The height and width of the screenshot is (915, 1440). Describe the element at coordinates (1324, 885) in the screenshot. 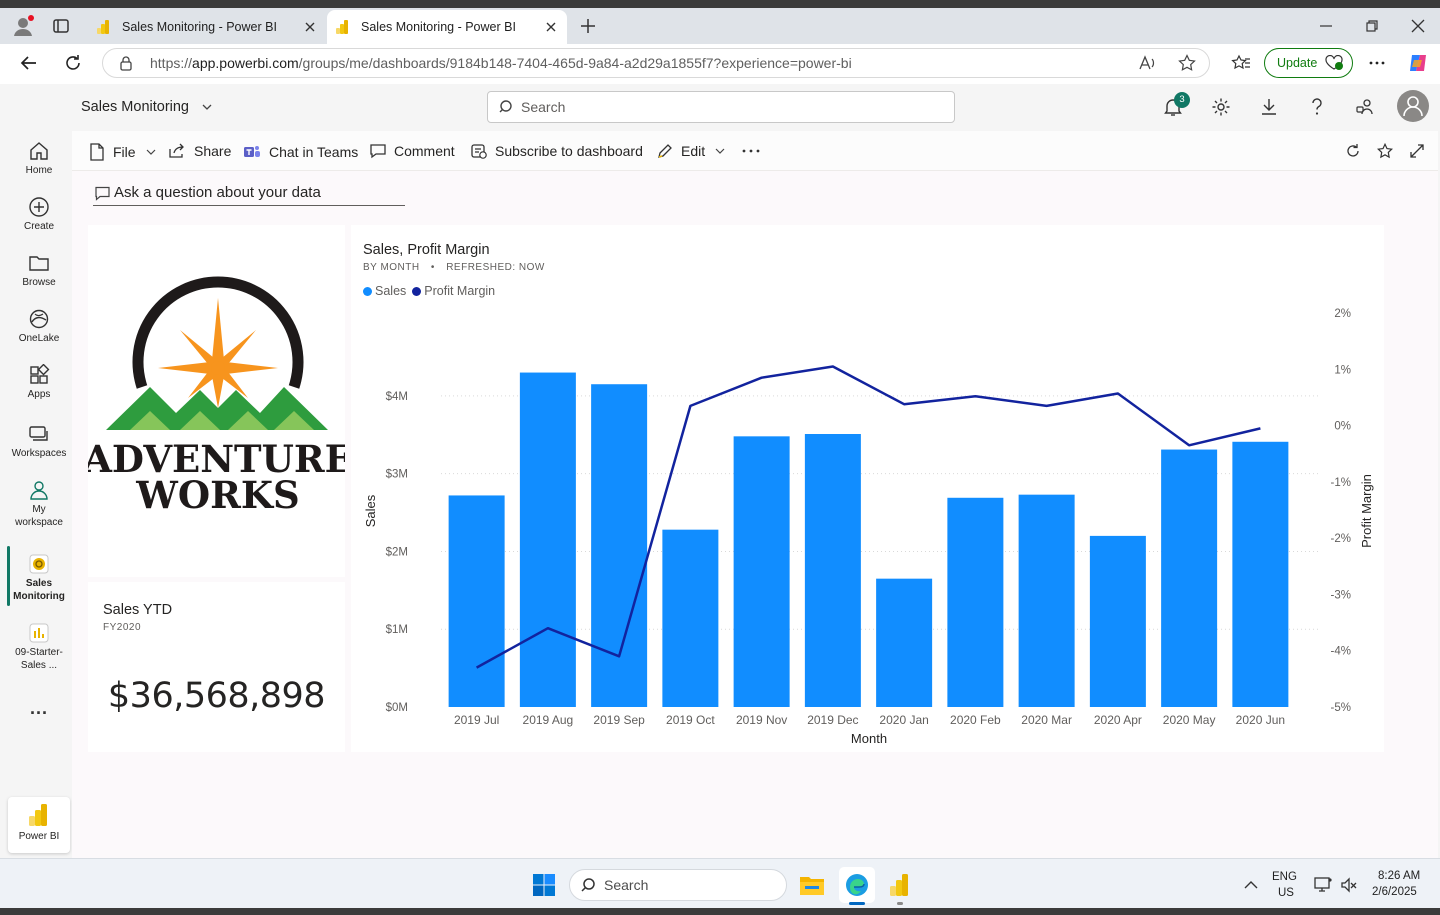

I see `network-icon` at that location.